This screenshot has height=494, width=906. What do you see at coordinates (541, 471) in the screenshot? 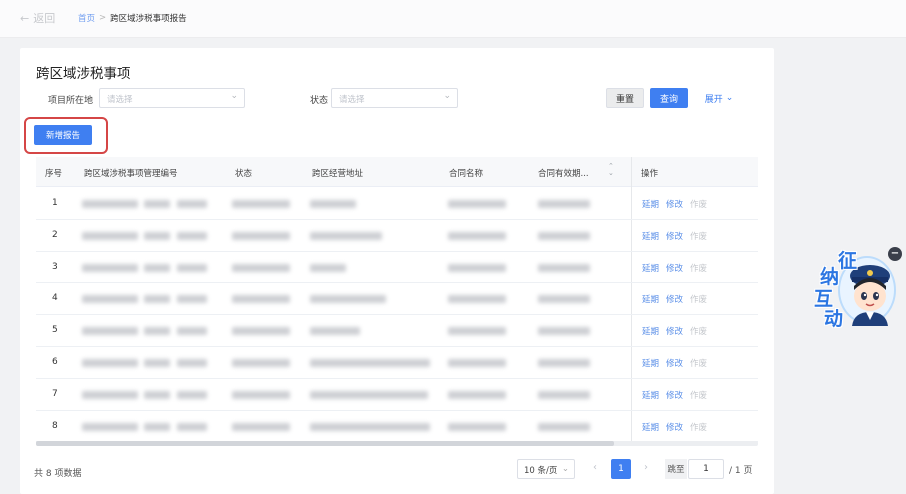
I see `page-size-value: 10 条/页` at bounding box center [541, 471].